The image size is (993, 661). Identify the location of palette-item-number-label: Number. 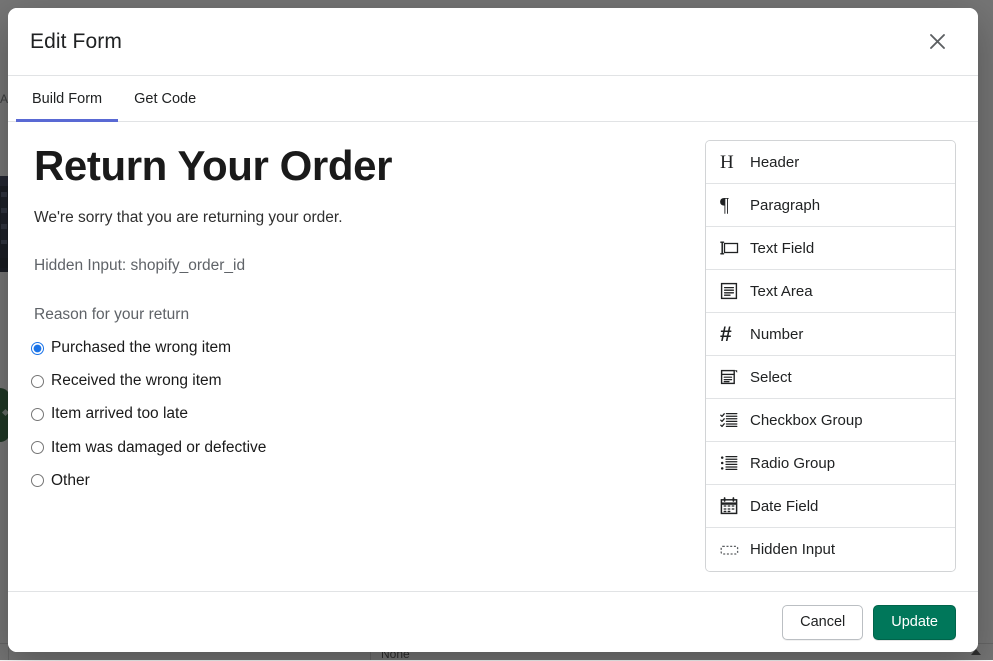
(777, 334).